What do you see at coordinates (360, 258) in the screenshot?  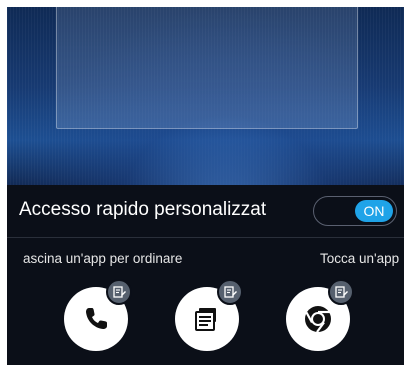 I see `tap-hint-text: Tocca un'app` at bounding box center [360, 258].